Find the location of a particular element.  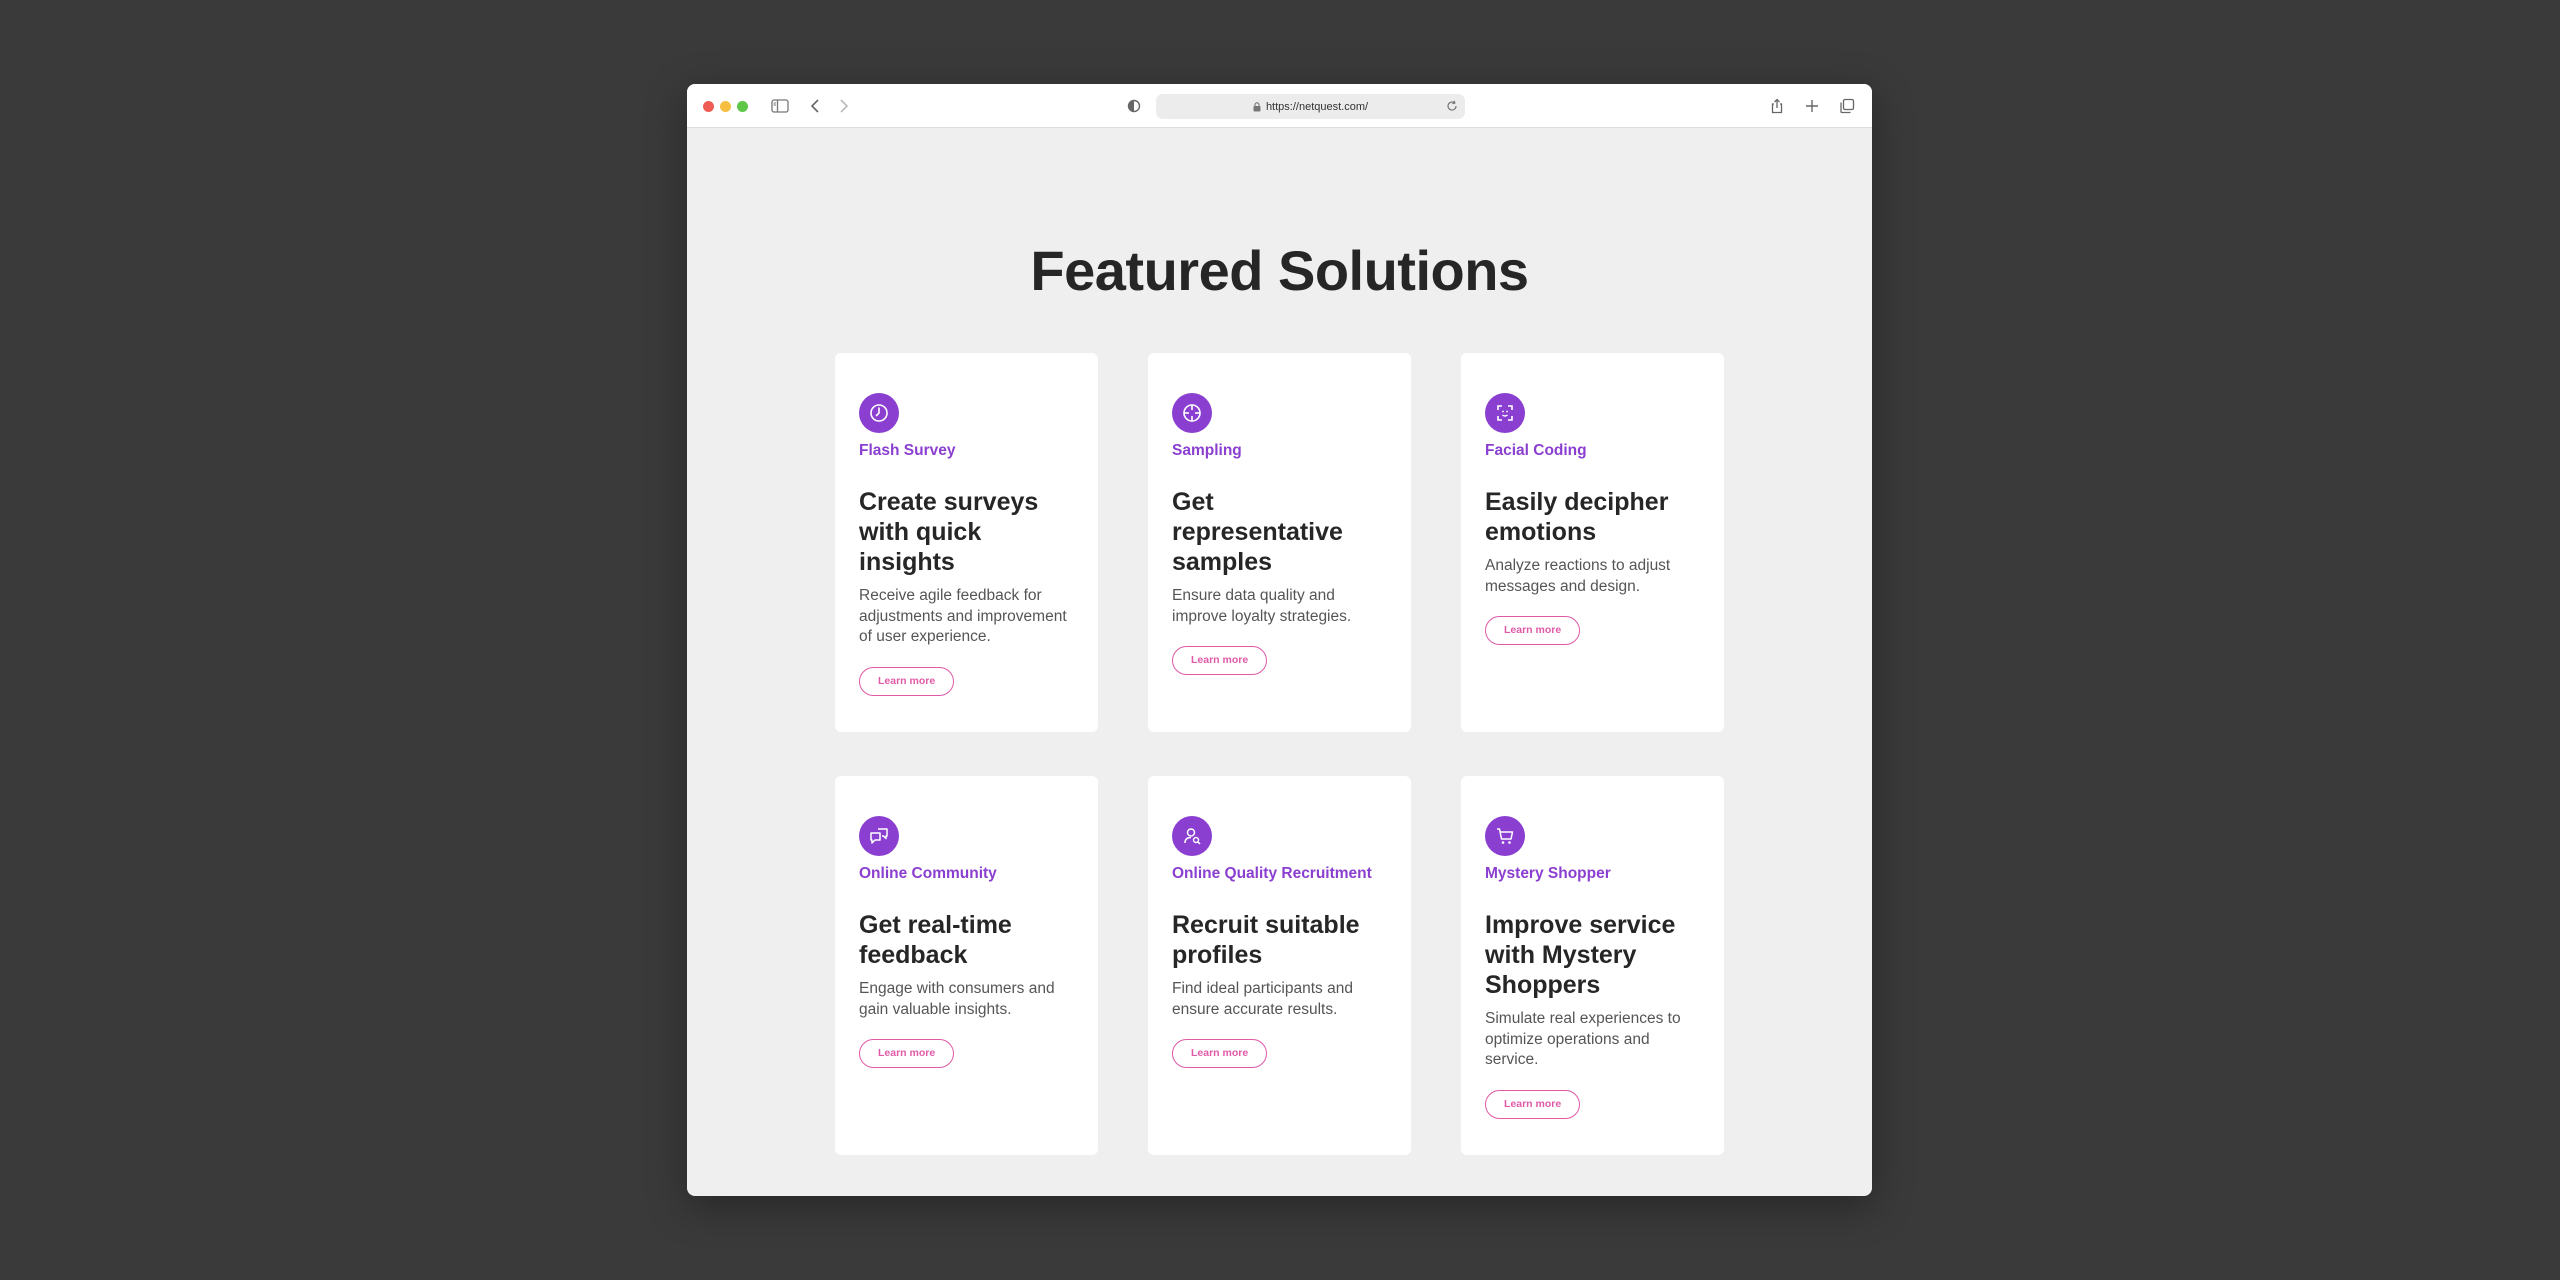

card-title: Easily decipher emotions is located at coordinates (1577, 517).